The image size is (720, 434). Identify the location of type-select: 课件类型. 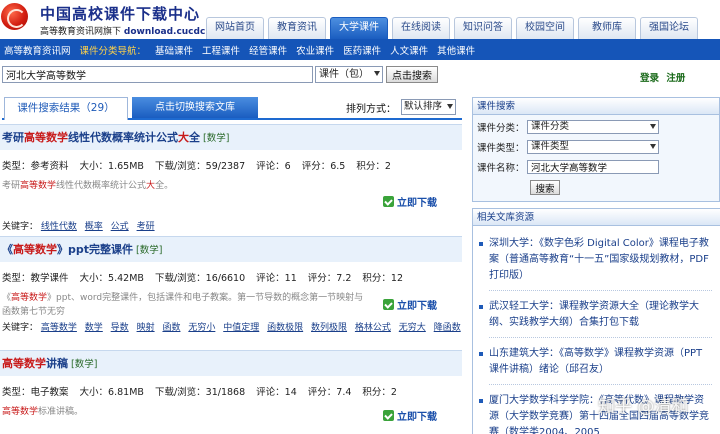
(593, 147).